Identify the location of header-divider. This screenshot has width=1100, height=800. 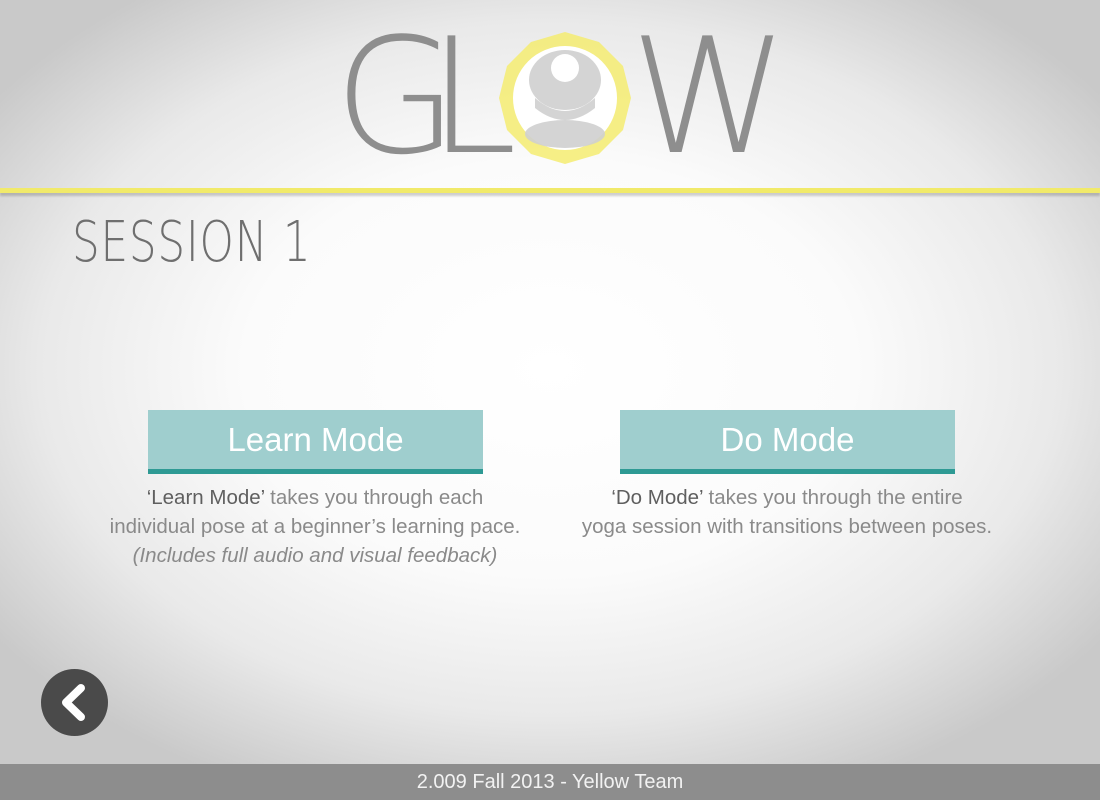
(550, 190).